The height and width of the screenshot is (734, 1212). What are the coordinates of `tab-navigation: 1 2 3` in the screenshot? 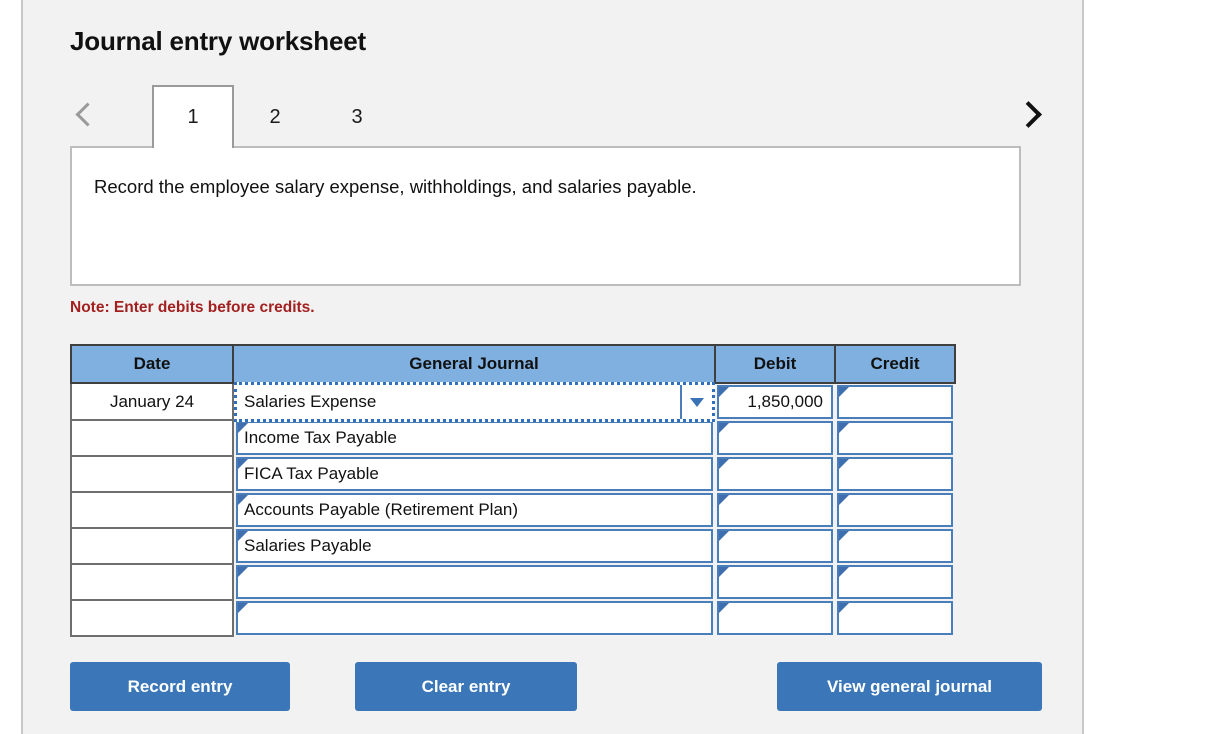 It's located at (557, 116).